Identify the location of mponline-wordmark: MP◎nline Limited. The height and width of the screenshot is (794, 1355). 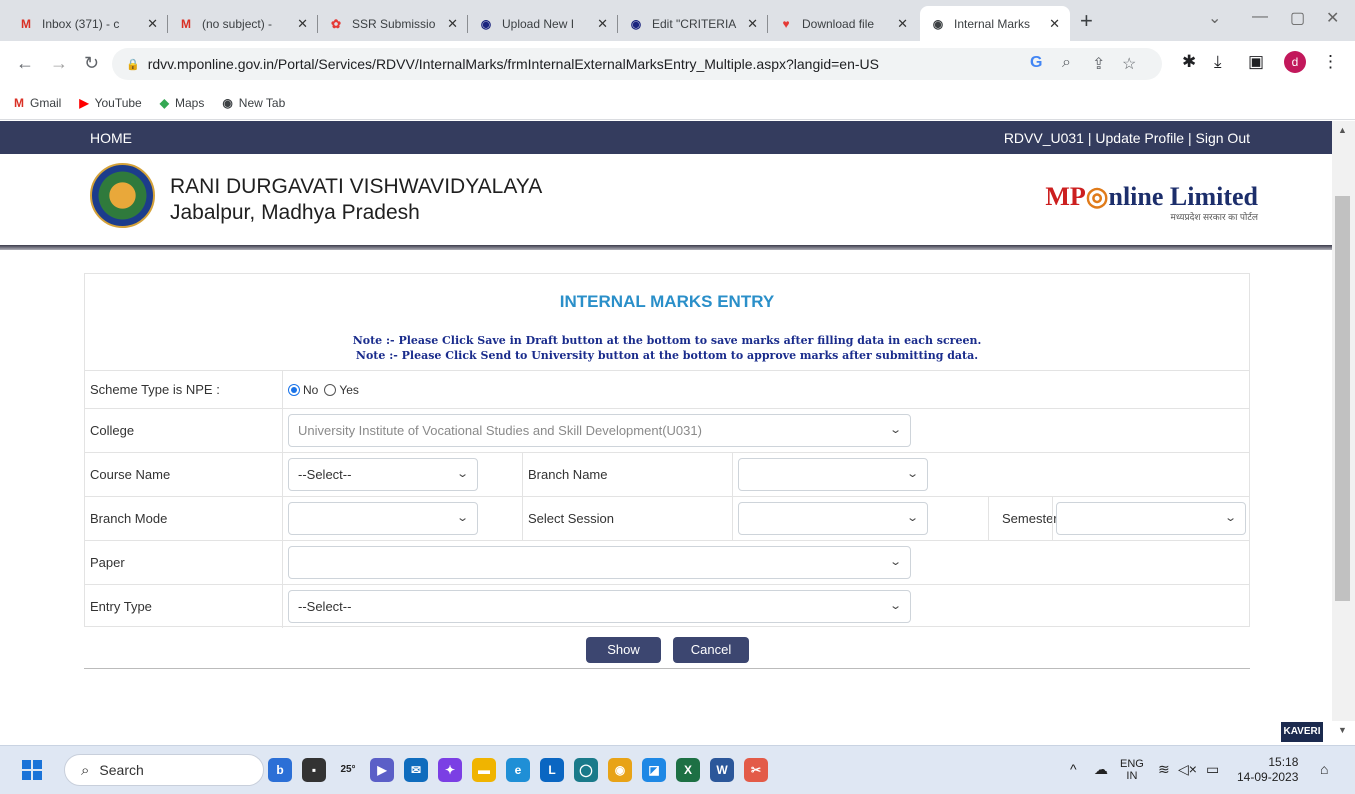
(1151, 197).